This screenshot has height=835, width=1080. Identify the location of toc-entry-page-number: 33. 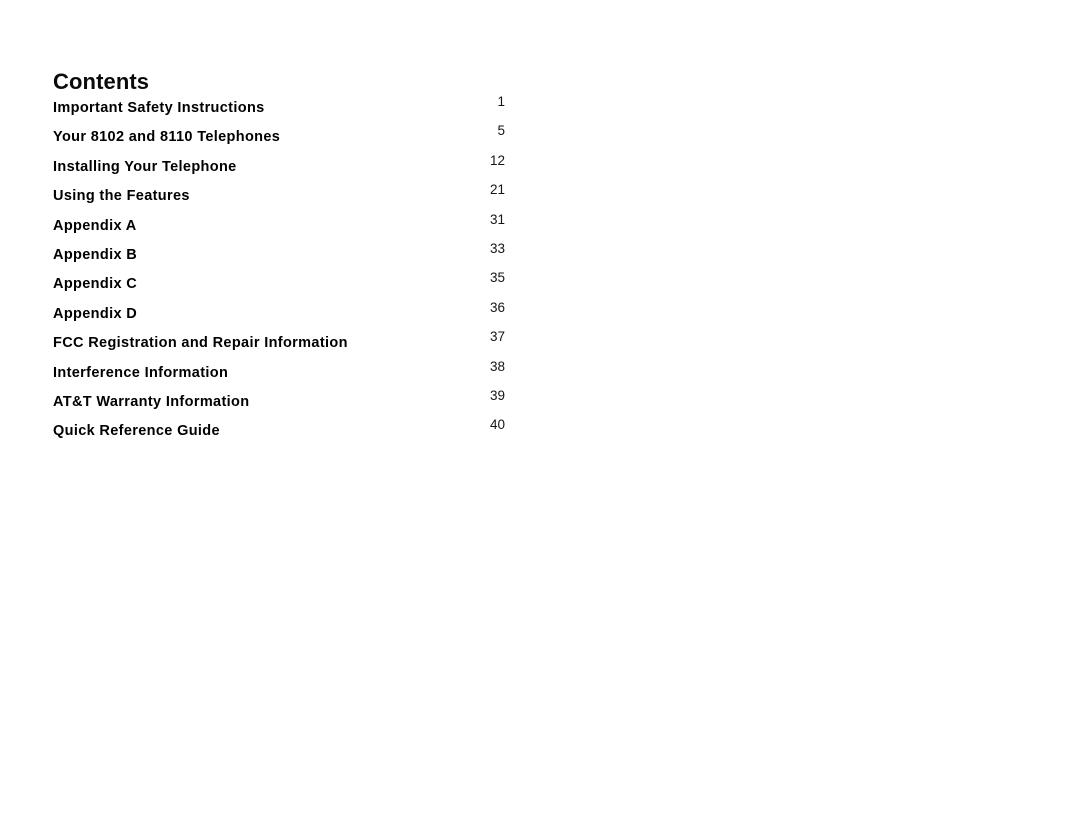
(497, 248).